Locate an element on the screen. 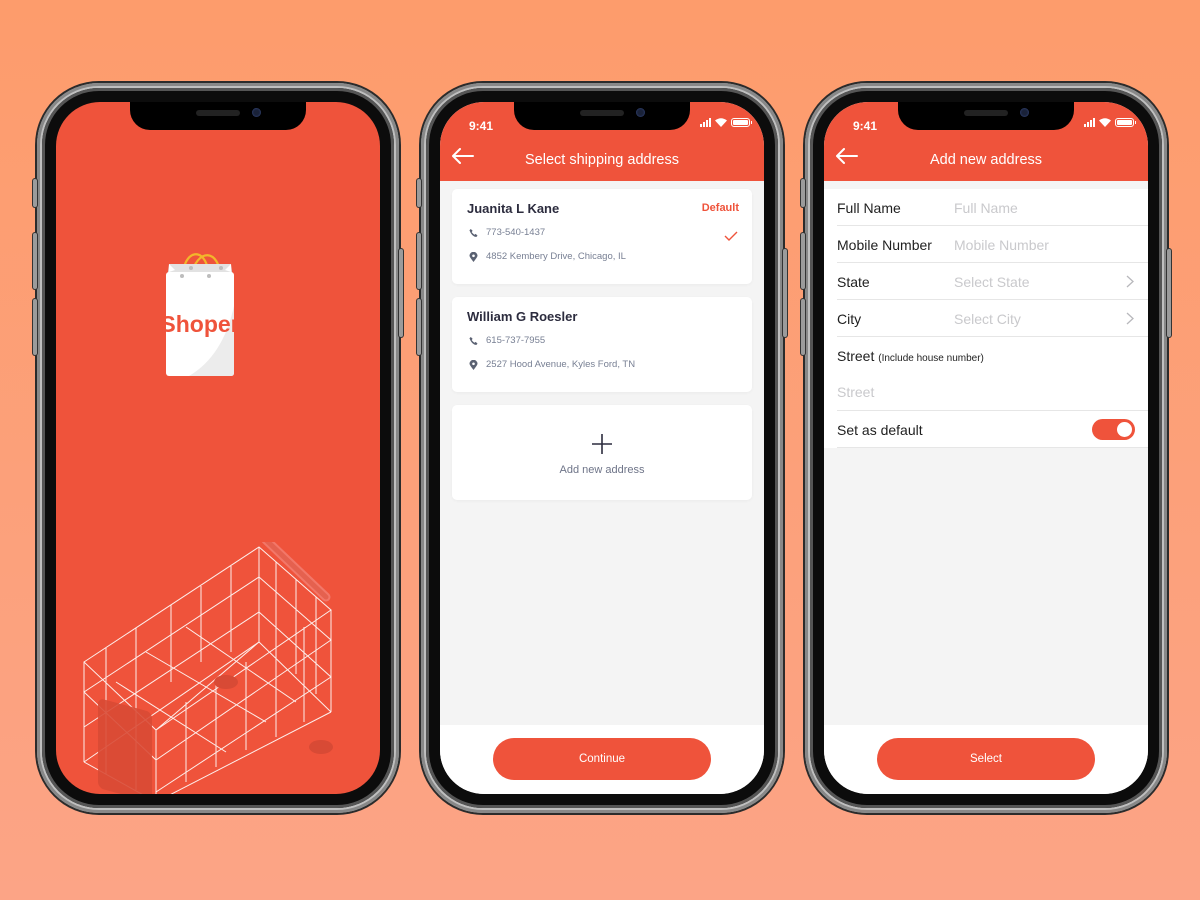 The image size is (1200, 900). city-select: City Select City is located at coordinates (992, 318).